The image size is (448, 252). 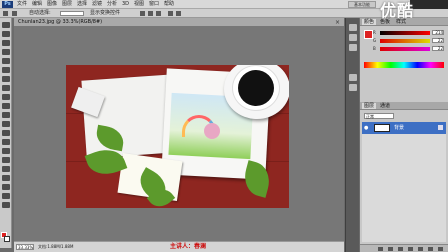 I want to click on document-tab: Chunlan23.jpg @ 33.3%(RGB/8#) ×, so click(x=179, y=22).